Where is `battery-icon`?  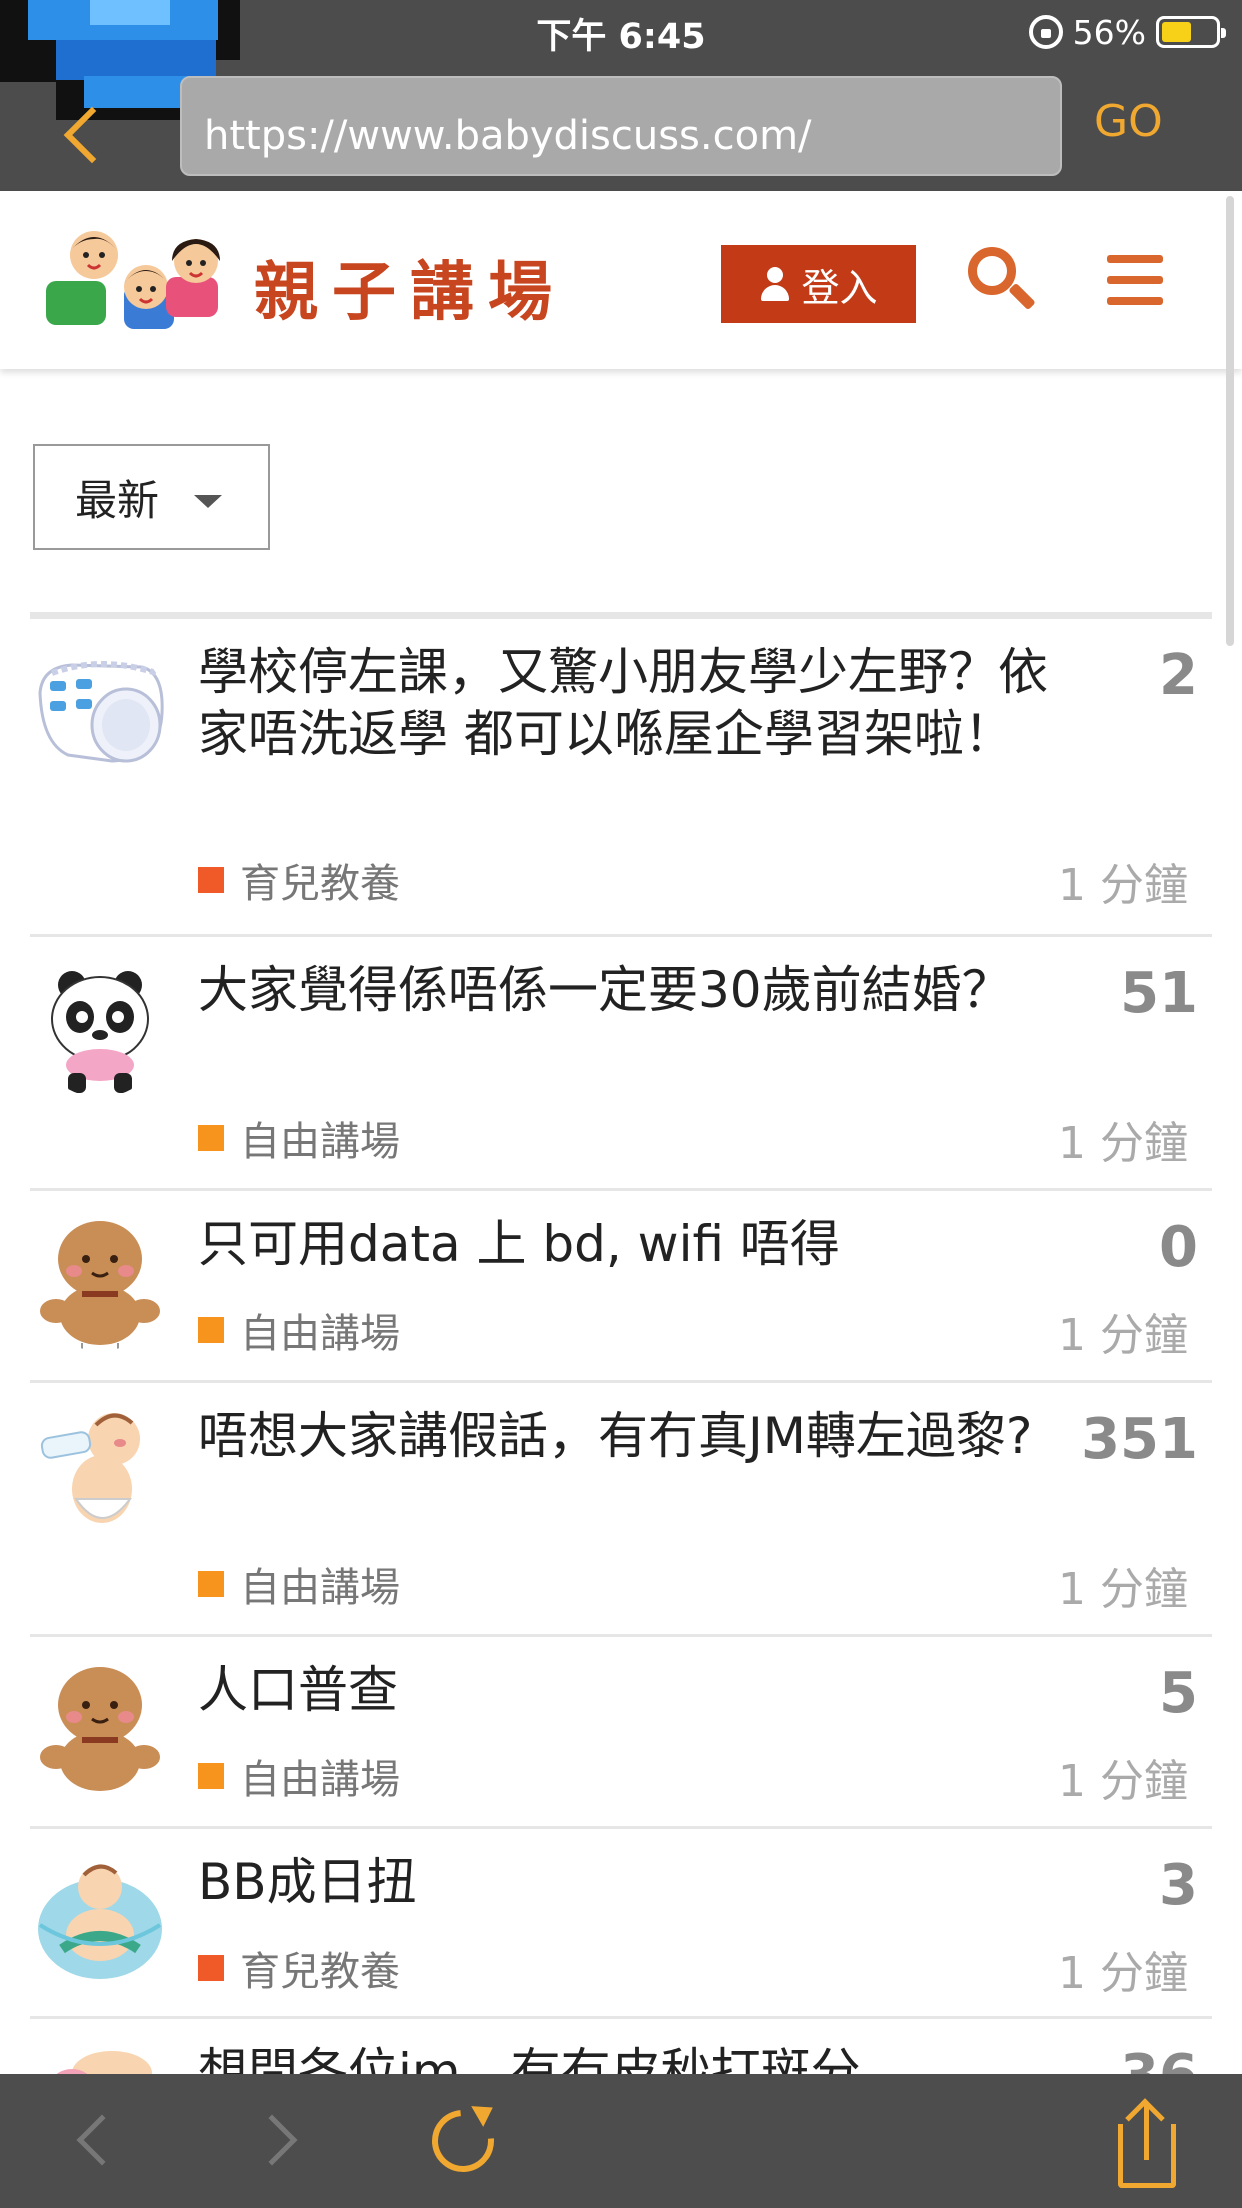
battery-icon is located at coordinates (1191, 32).